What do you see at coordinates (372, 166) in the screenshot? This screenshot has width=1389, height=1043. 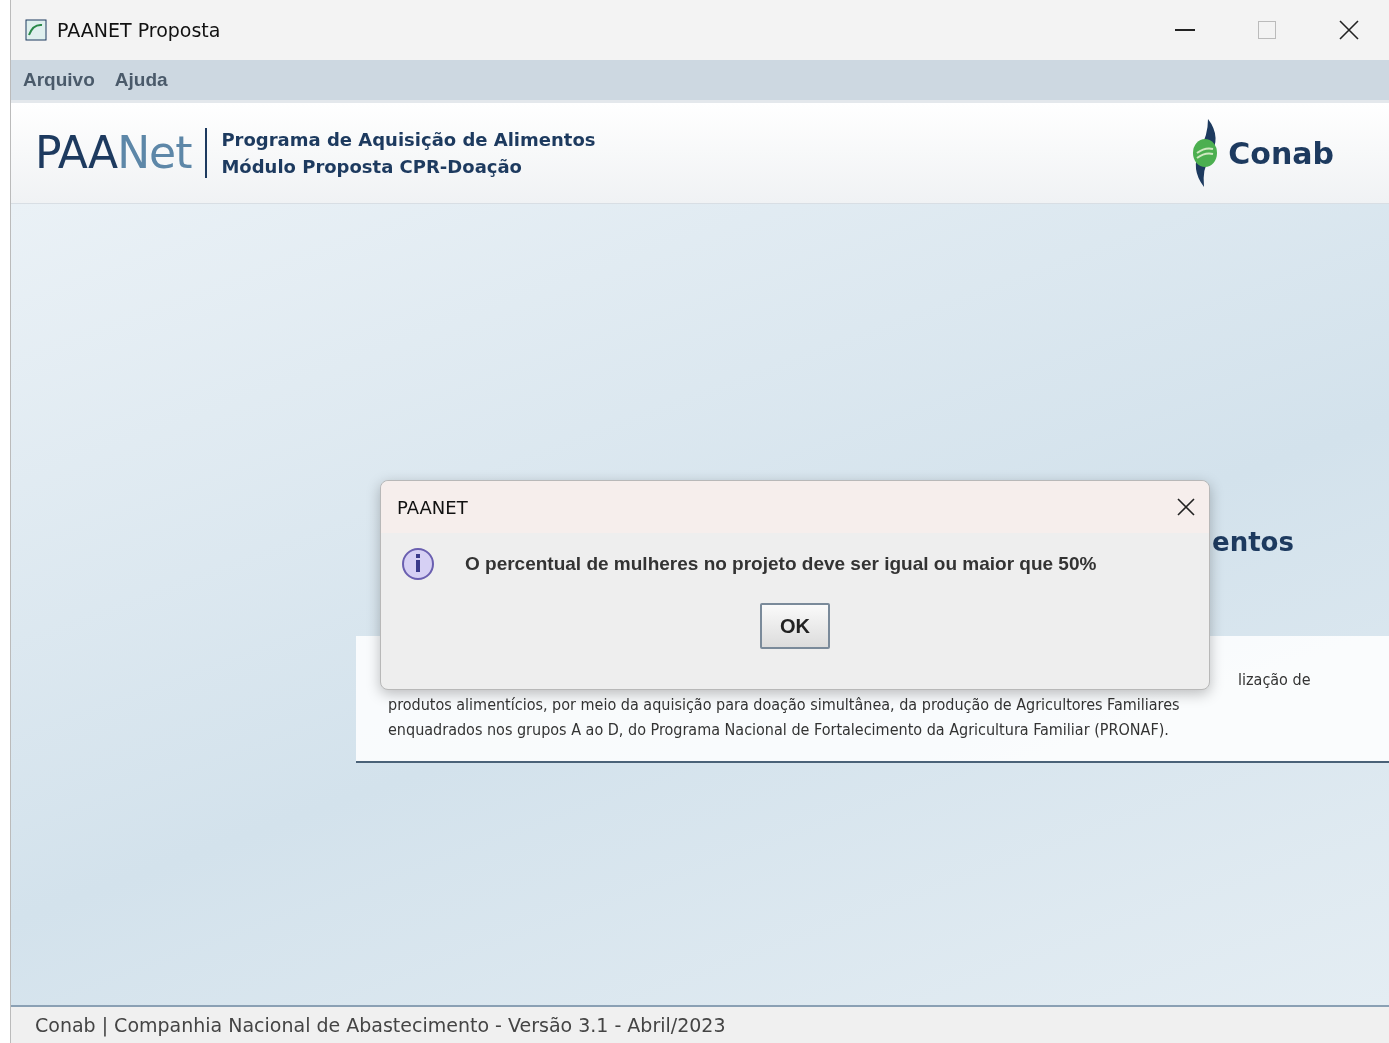 I see `module-title: Módulo Proposta CPR-Doação` at bounding box center [372, 166].